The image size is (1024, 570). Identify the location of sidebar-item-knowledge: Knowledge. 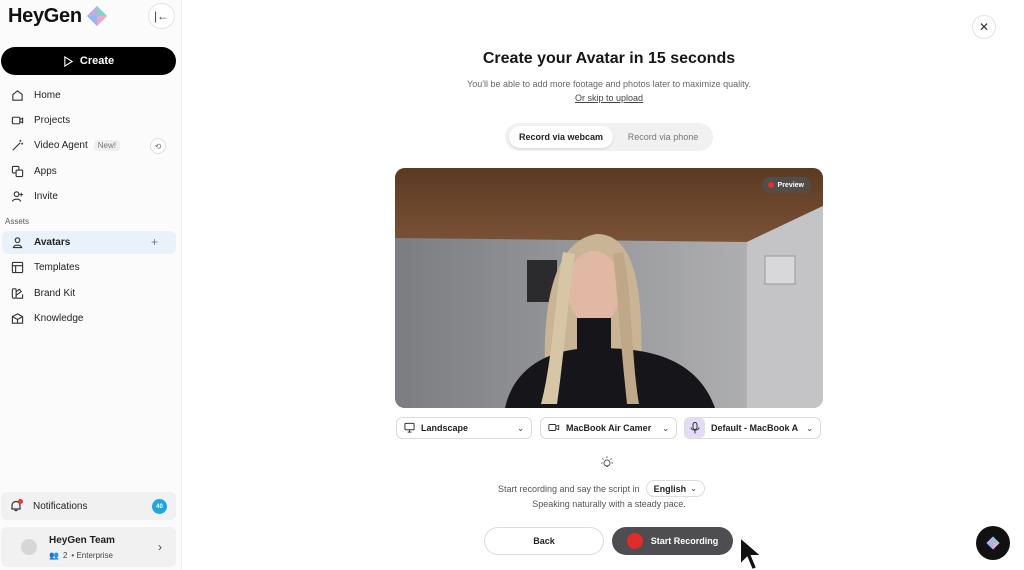
(89, 318).